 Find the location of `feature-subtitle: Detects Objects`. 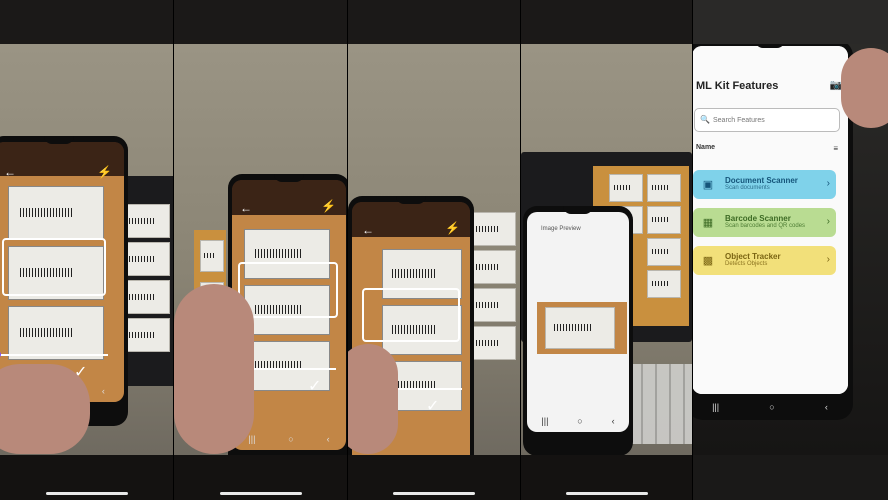

feature-subtitle: Detects Objects is located at coordinates (746, 264).